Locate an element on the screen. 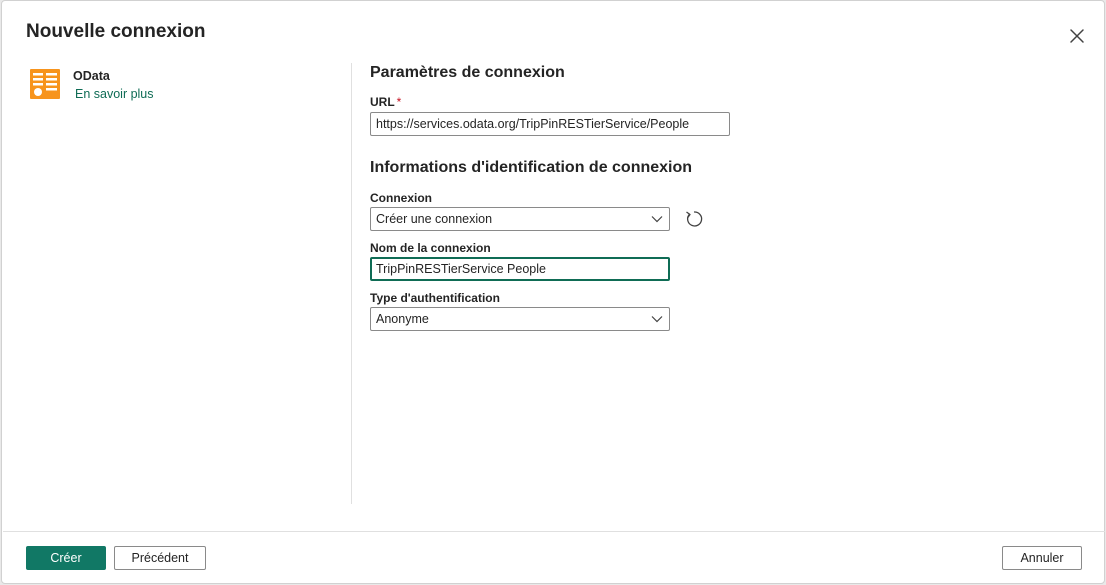  connection-settings-title: Paramètres de connexion is located at coordinates (467, 72).